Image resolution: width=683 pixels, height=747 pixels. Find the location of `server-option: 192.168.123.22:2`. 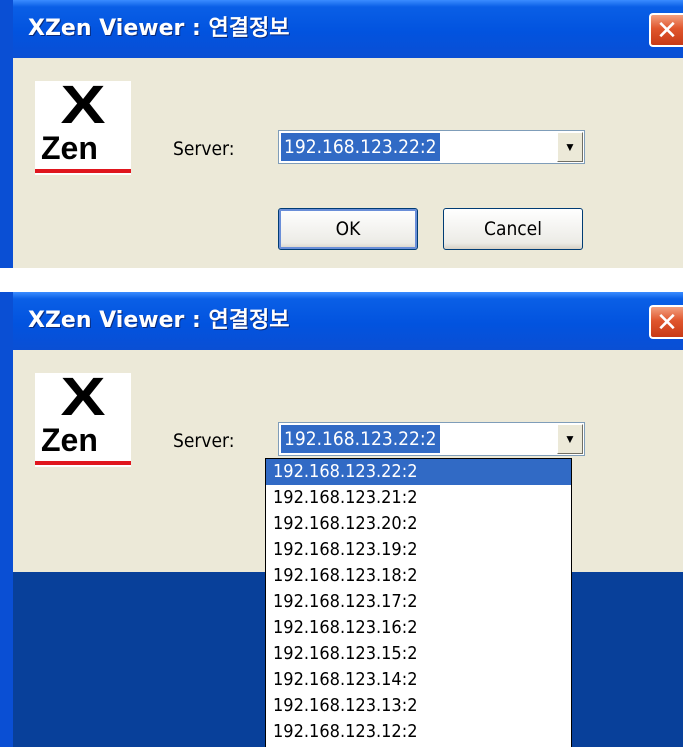

server-option: 192.168.123.22:2 is located at coordinates (418, 472).